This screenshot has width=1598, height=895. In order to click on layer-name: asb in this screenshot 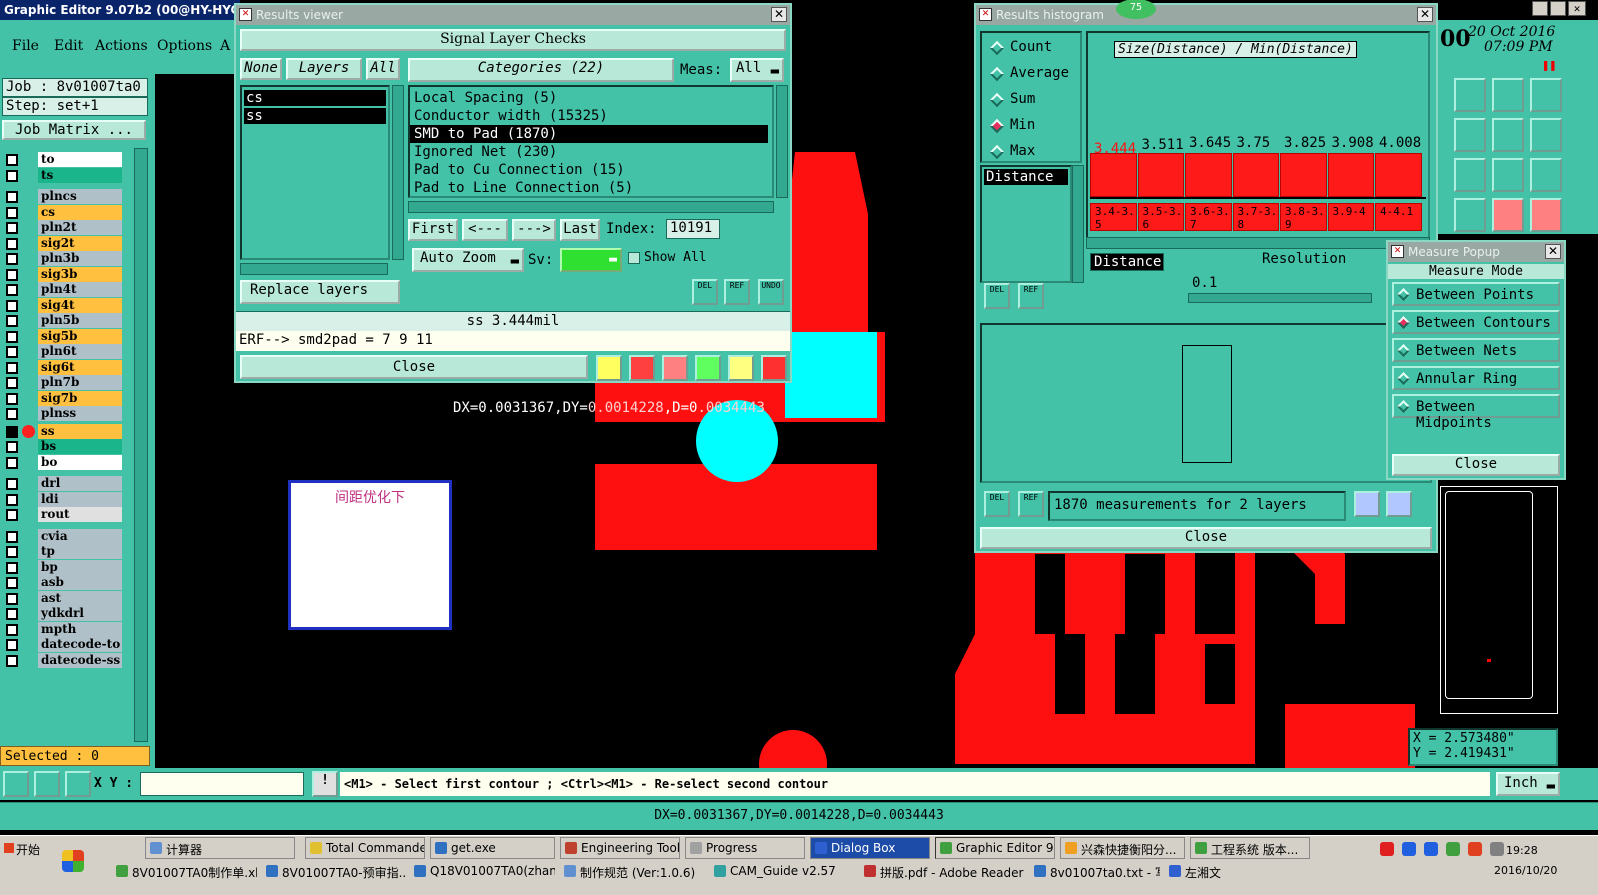, I will do `click(80, 582)`.